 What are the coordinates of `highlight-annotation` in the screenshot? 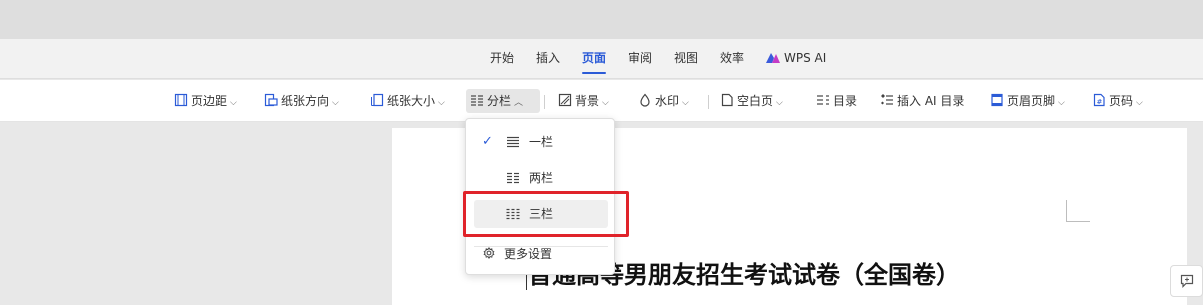 It's located at (546, 214).